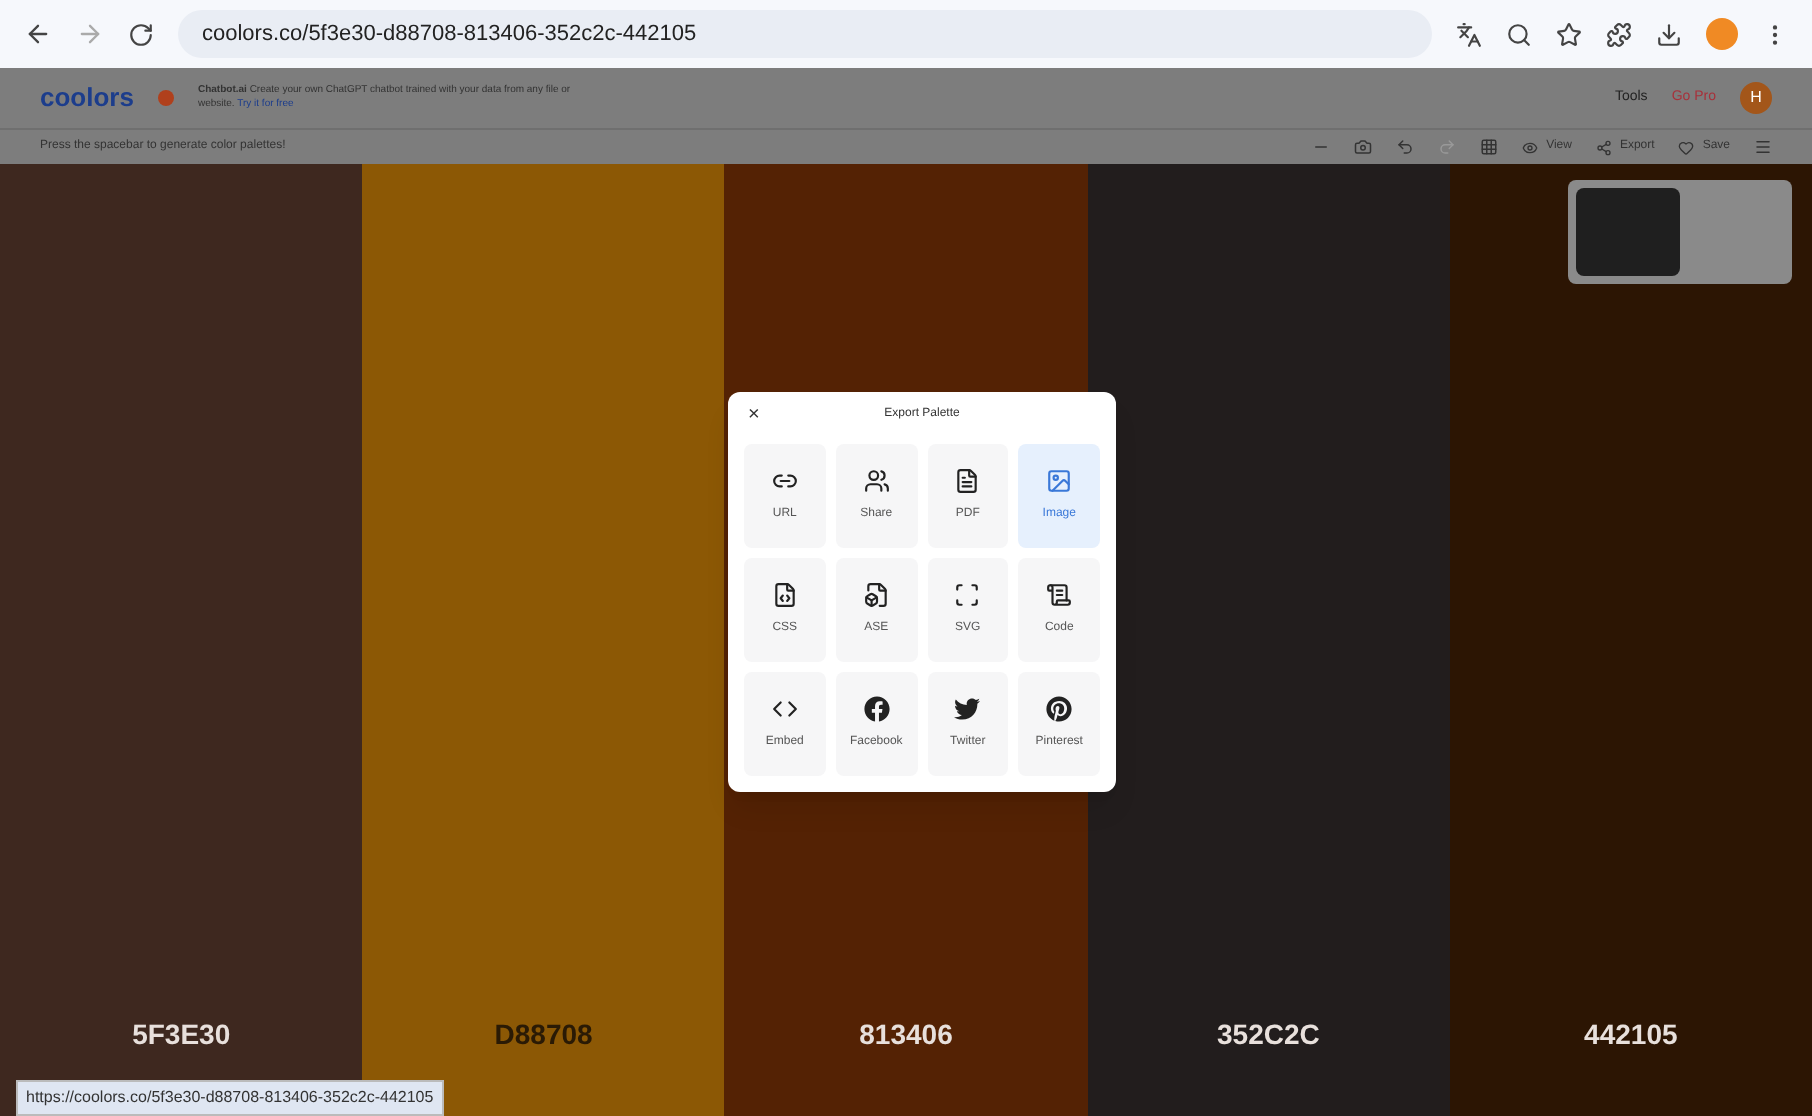 The height and width of the screenshot is (1116, 1812). What do you see at coordinates (754, 414) in the screenshot?
I see `close-button: ×` at bounding box center [754, 414].